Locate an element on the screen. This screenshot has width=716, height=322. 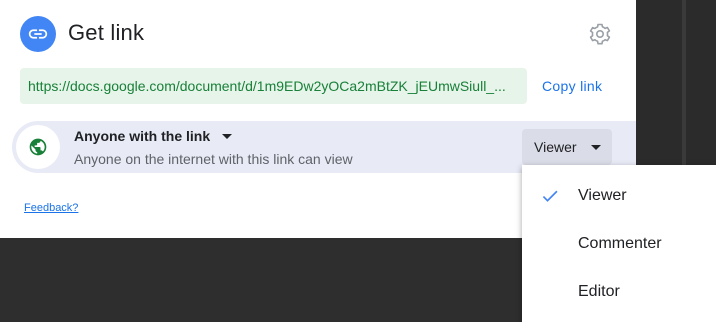
dialog-title: Get link is located at coordinates (106, 32).